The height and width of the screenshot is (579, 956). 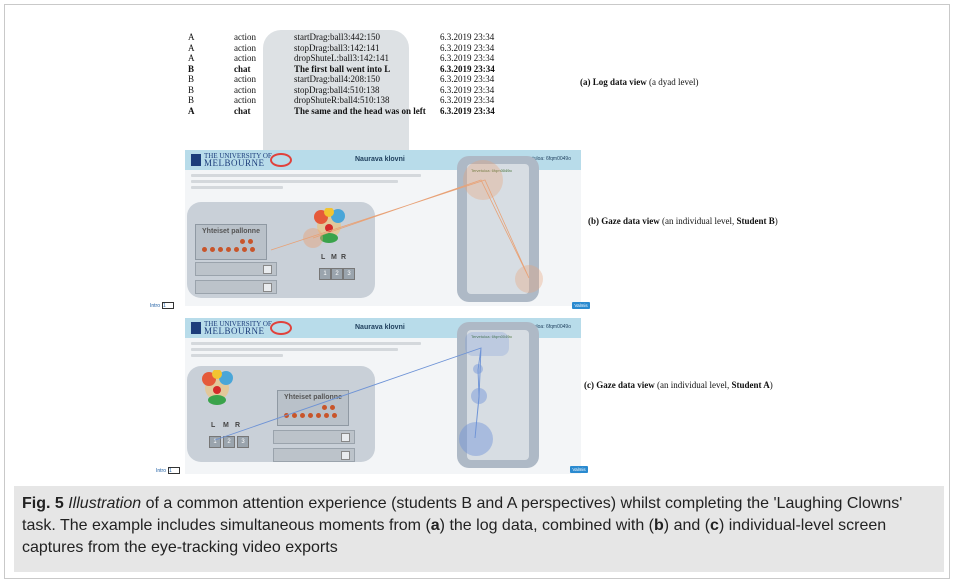 What do you see at coordinates (639, 82) in the screenshot?
I see `label-a: (a) Log data view (a dyad level)` at bounding box center [639, 82].